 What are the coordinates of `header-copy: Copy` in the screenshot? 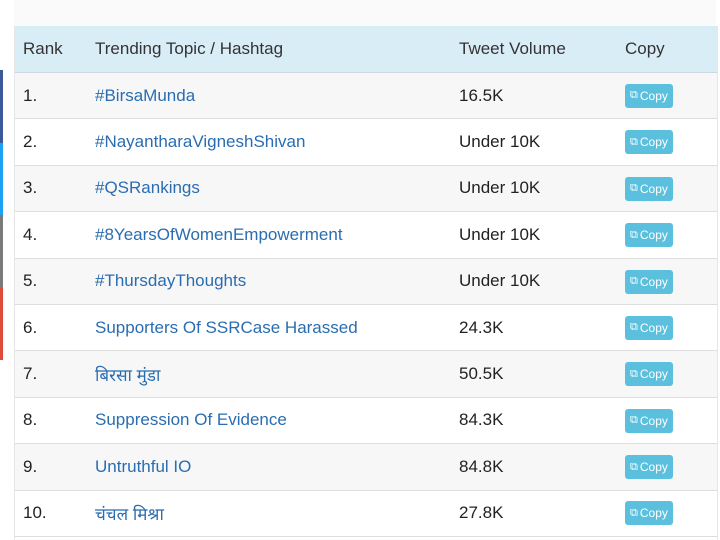 It's located at (645, 48).